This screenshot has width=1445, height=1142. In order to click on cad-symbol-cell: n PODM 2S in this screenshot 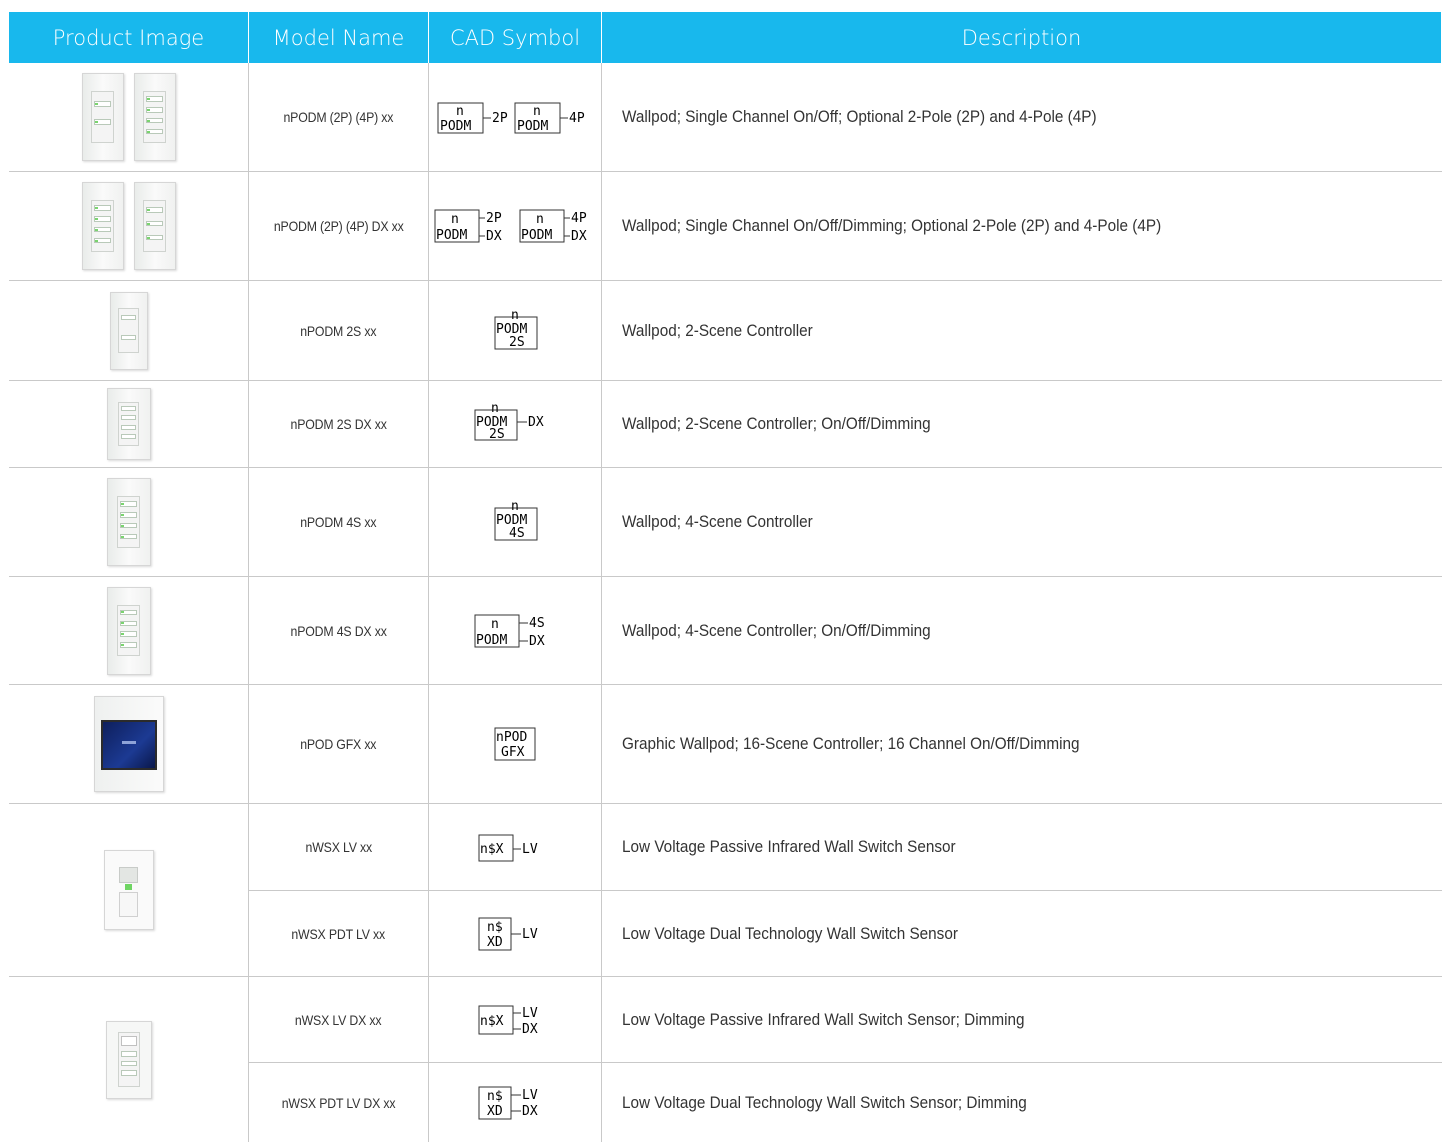, I will do `click(515, 331)`.